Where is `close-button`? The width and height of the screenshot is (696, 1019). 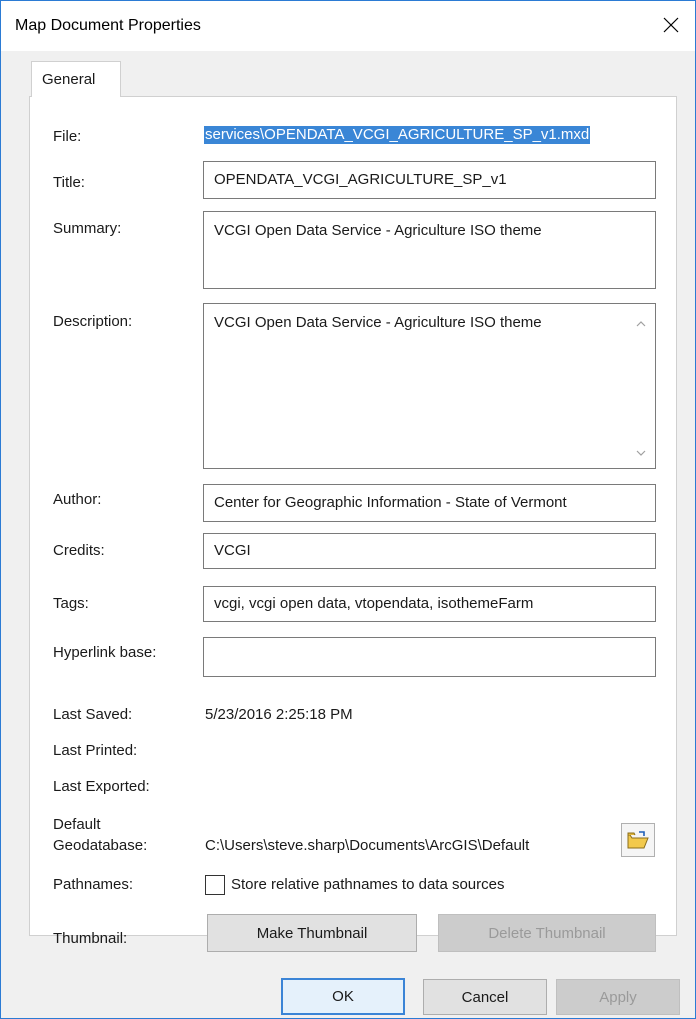
close-button is located at coordinates (671, 25).